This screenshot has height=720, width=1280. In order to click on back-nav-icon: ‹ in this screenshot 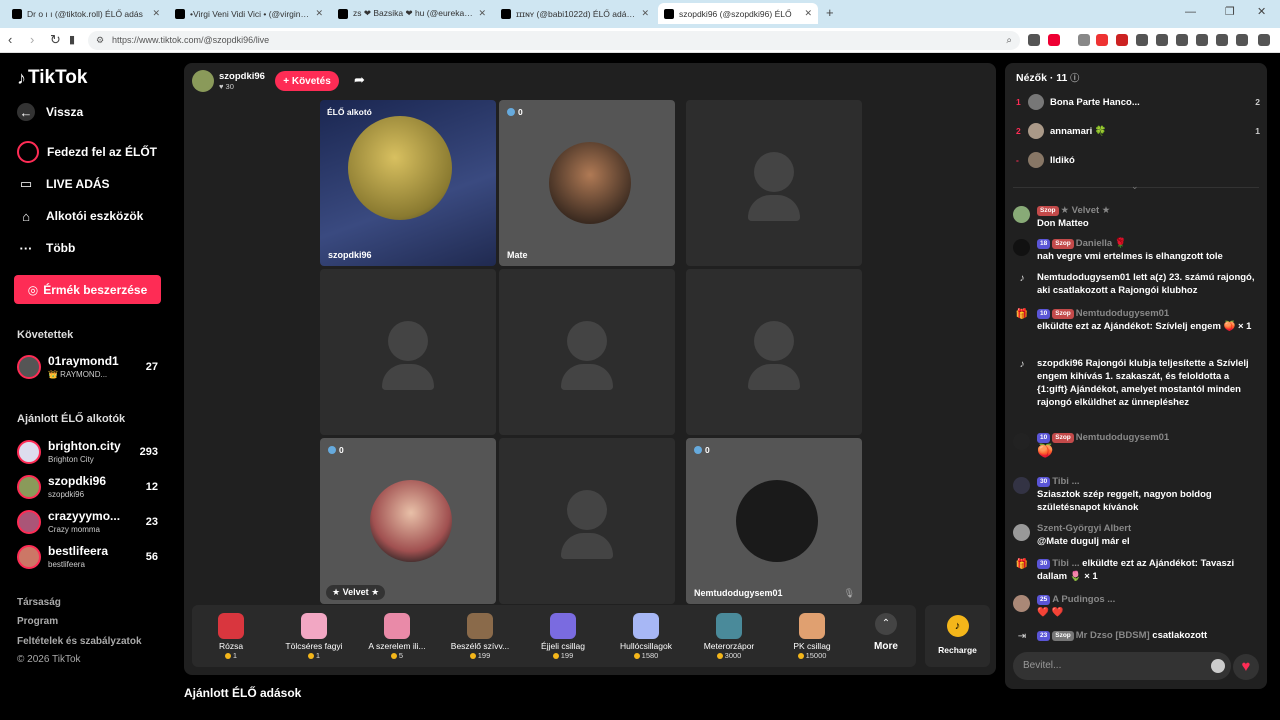, I will do `click(10, 40)`.